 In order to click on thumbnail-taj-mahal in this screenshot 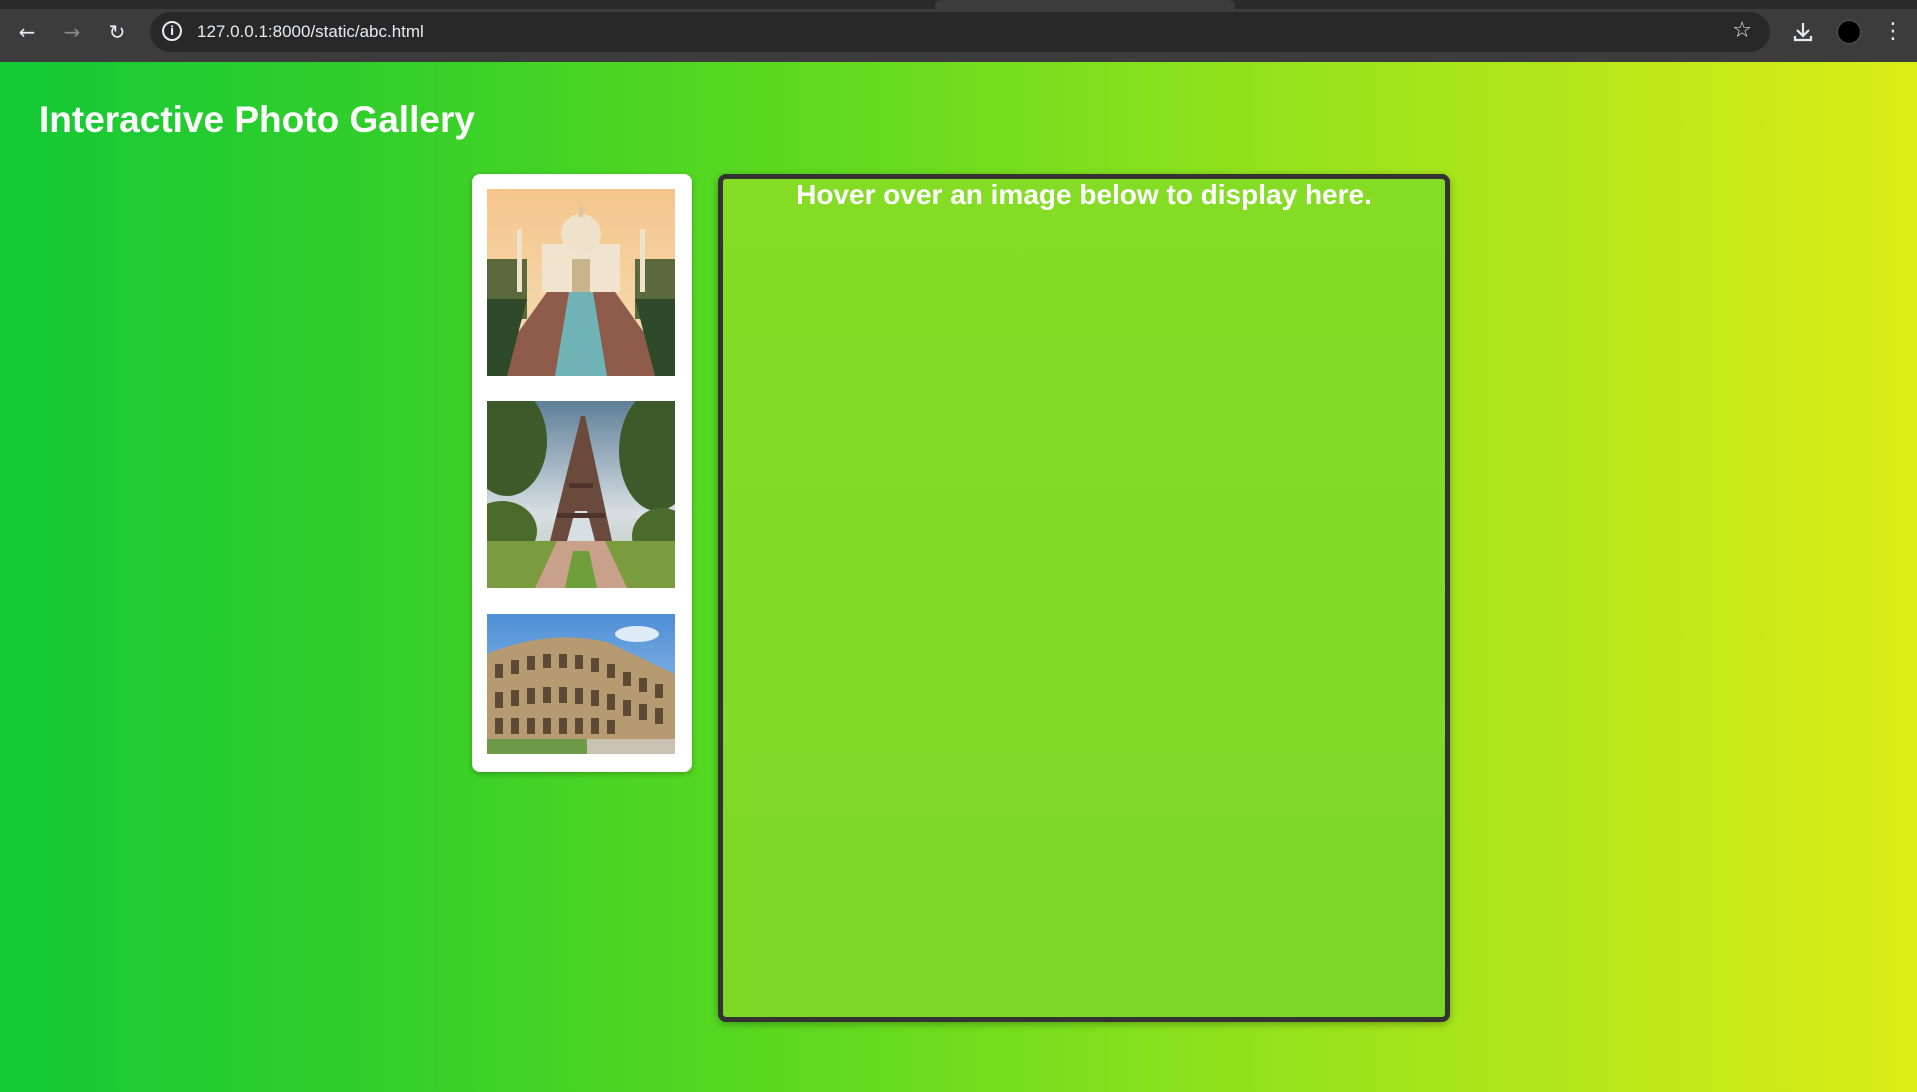, I will do `click(581, 282)`.